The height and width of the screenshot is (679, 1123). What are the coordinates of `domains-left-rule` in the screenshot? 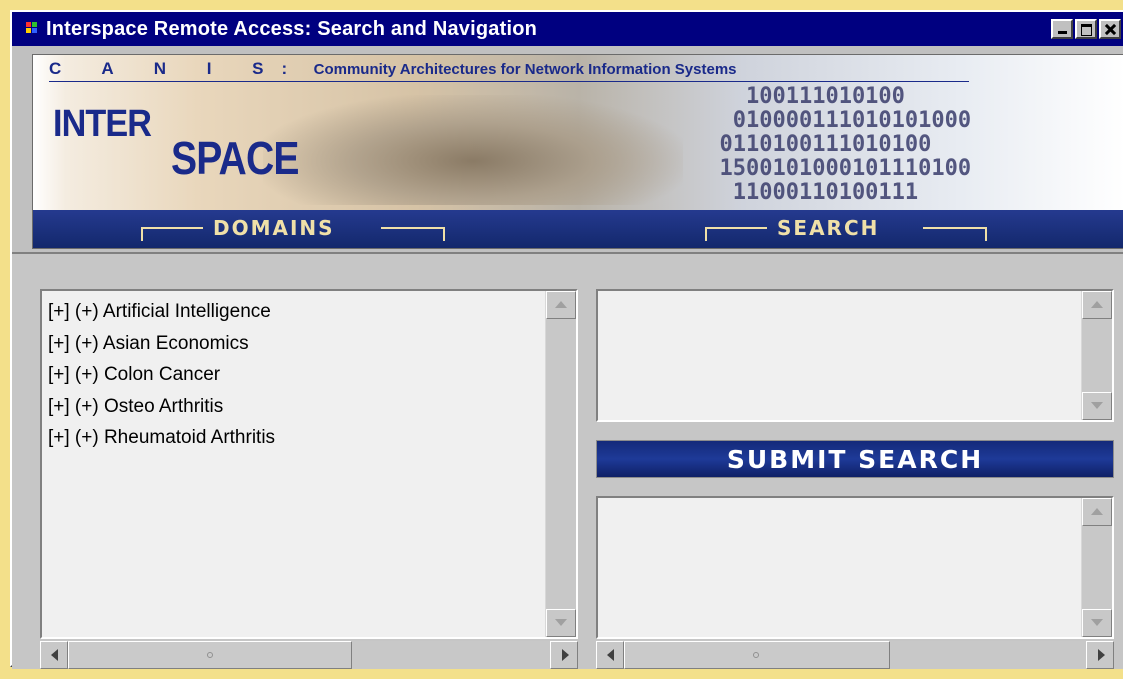 It's located at (172, 228).